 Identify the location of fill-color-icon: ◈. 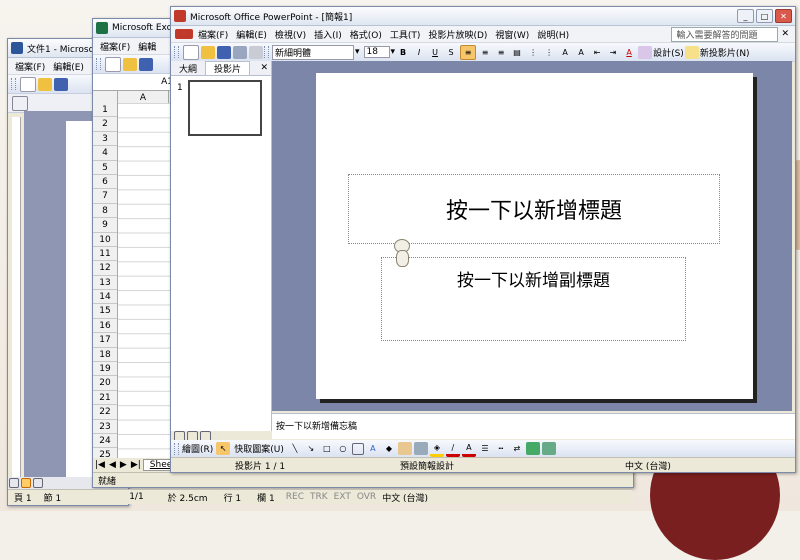
(436, 449).